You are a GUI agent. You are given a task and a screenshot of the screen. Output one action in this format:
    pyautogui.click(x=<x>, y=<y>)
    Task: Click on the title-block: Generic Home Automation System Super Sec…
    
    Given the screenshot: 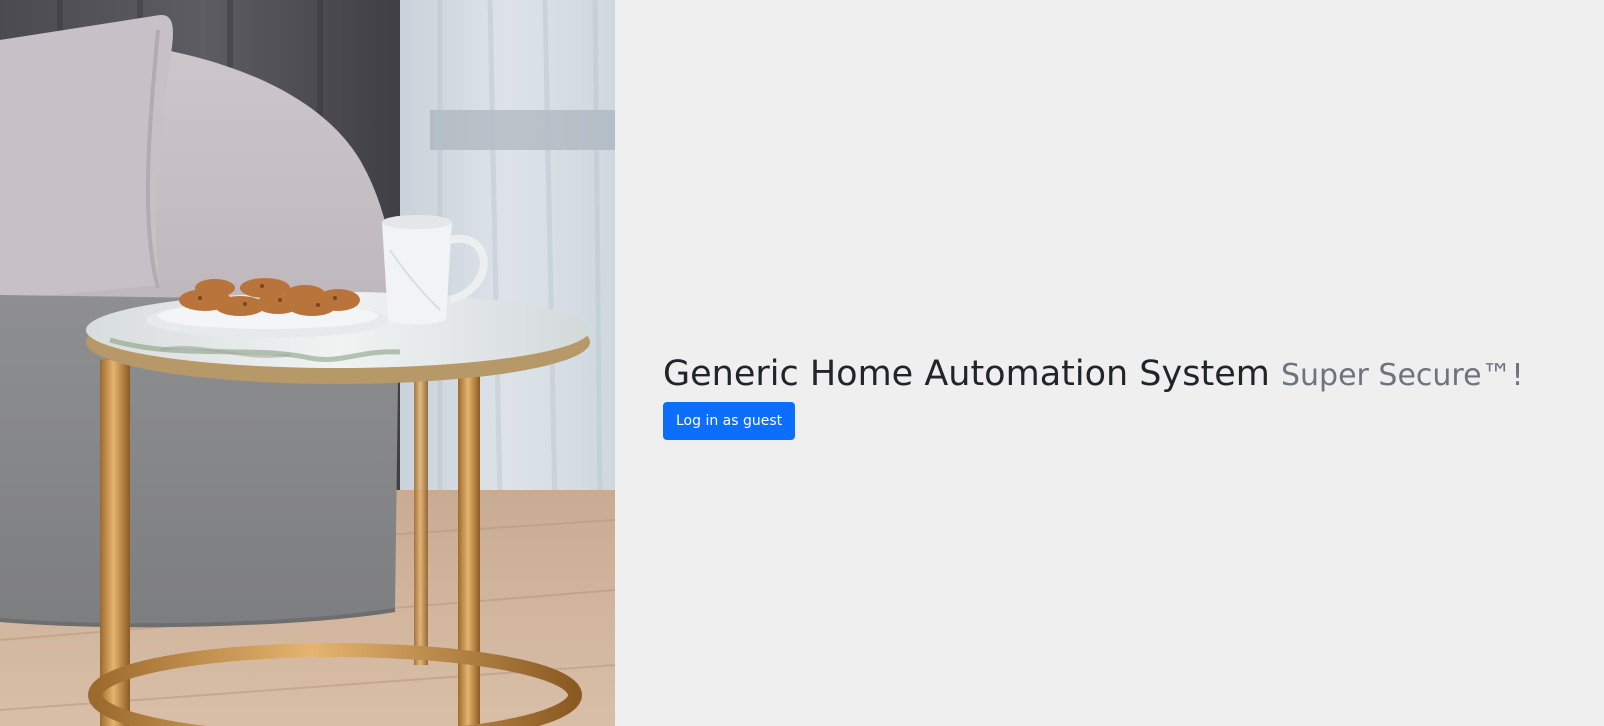 What is the action you would take?
    pyautogui.click(x=1093, y=395)
    